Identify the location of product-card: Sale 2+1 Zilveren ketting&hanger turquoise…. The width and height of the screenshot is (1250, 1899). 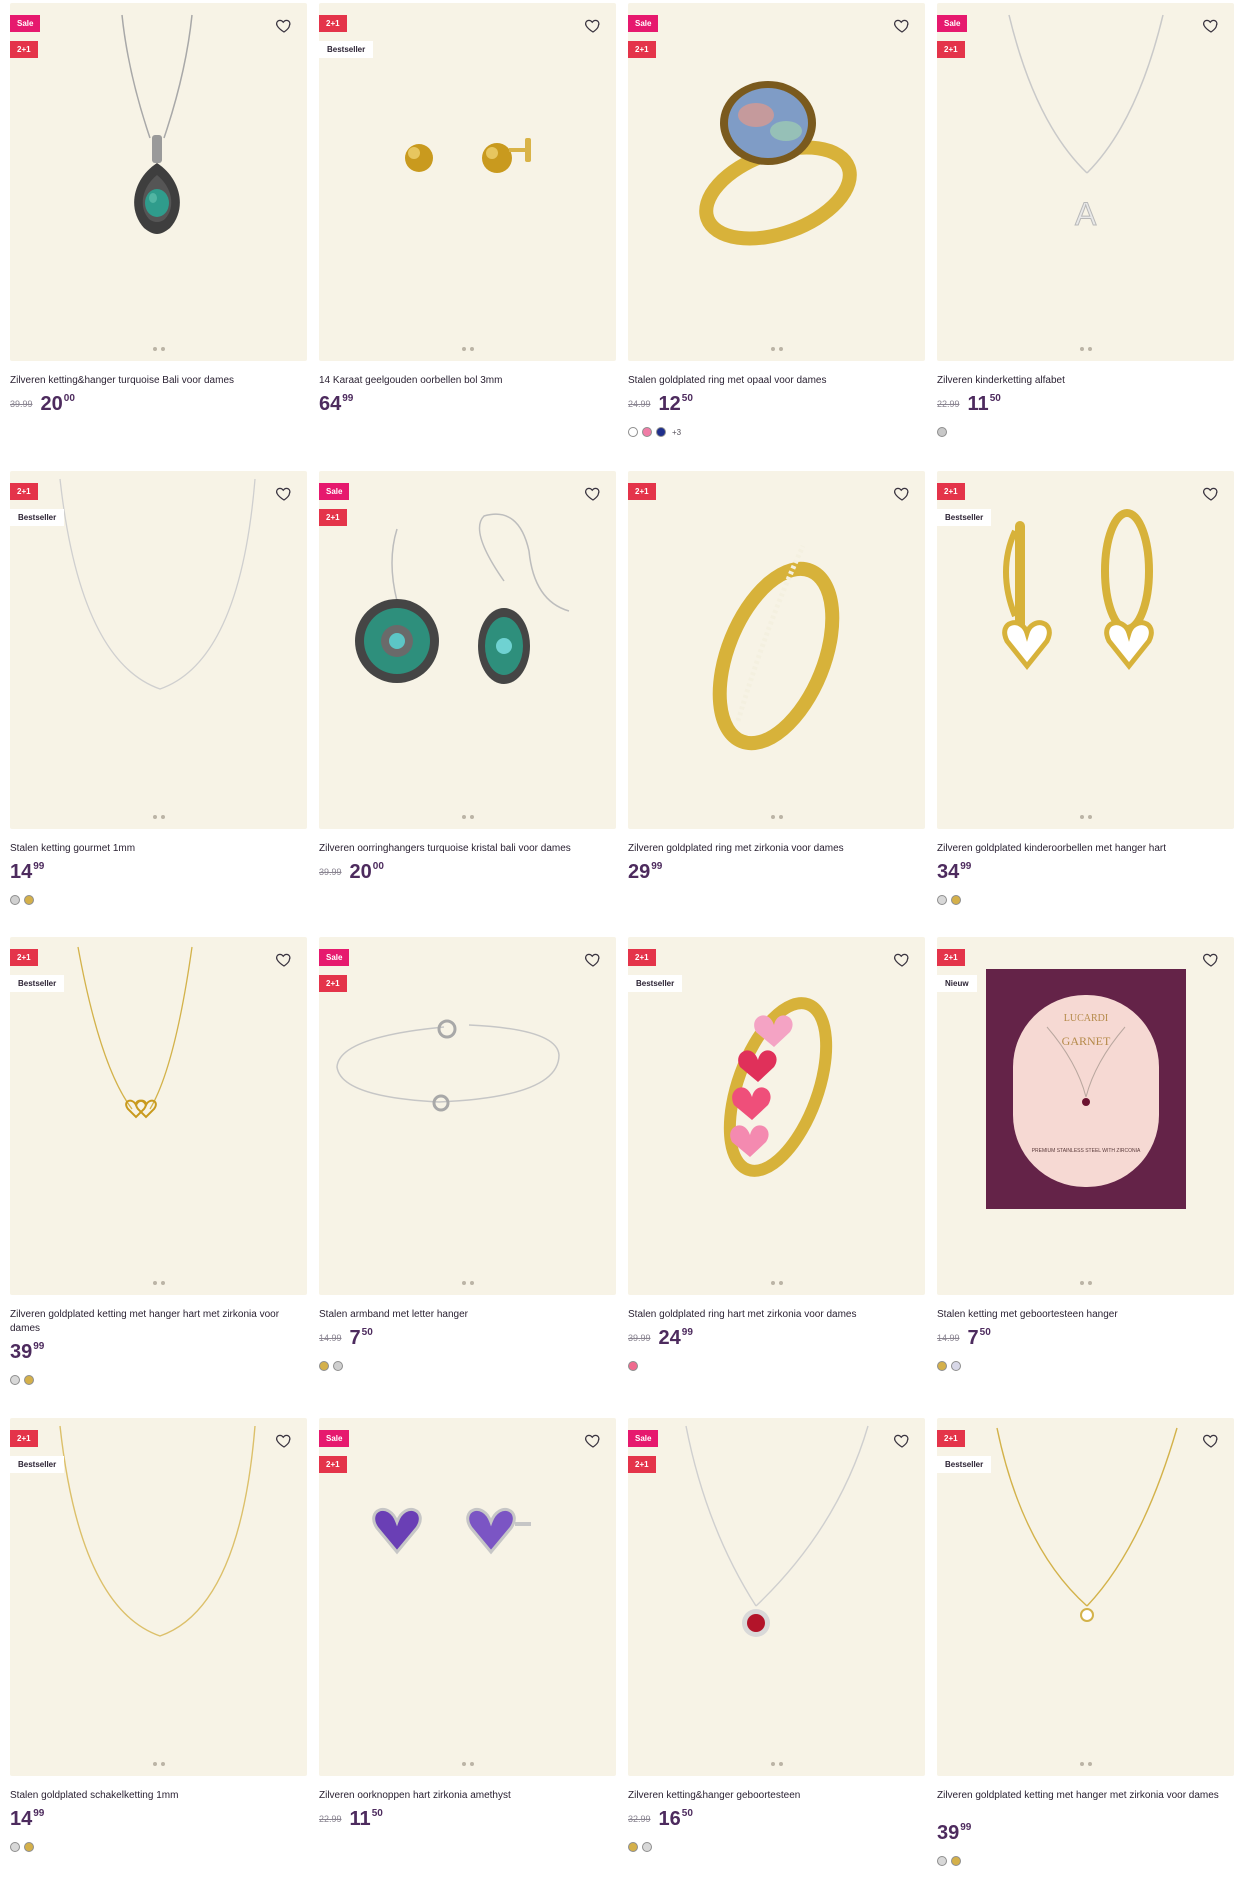
(158, 223).